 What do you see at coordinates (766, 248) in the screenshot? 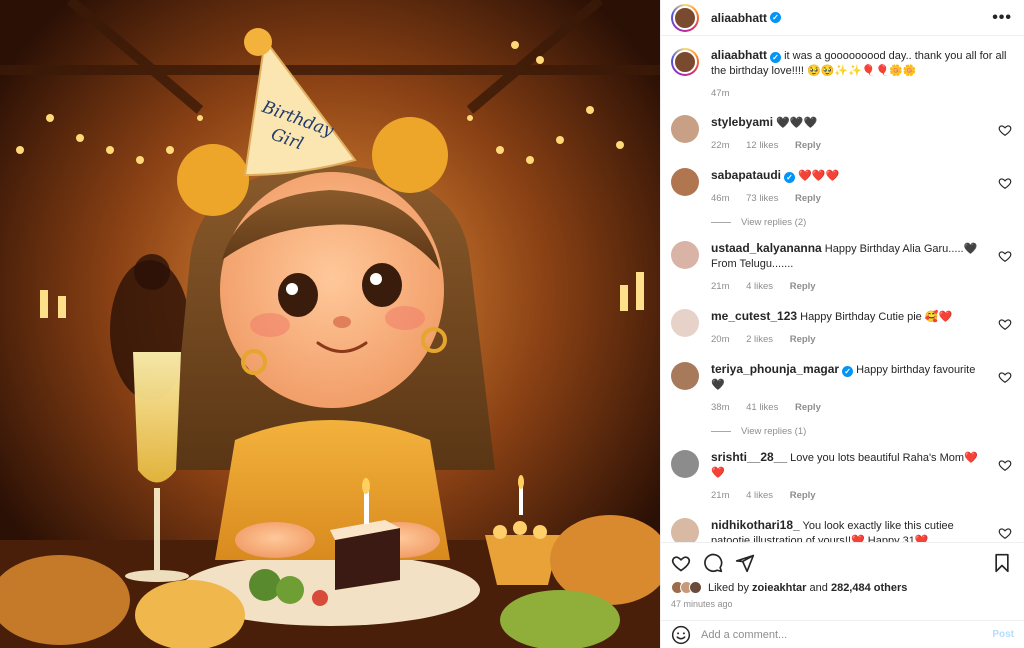
I see `commenter-username: ustaad_kalyananna` at bounding box center [766, 248].